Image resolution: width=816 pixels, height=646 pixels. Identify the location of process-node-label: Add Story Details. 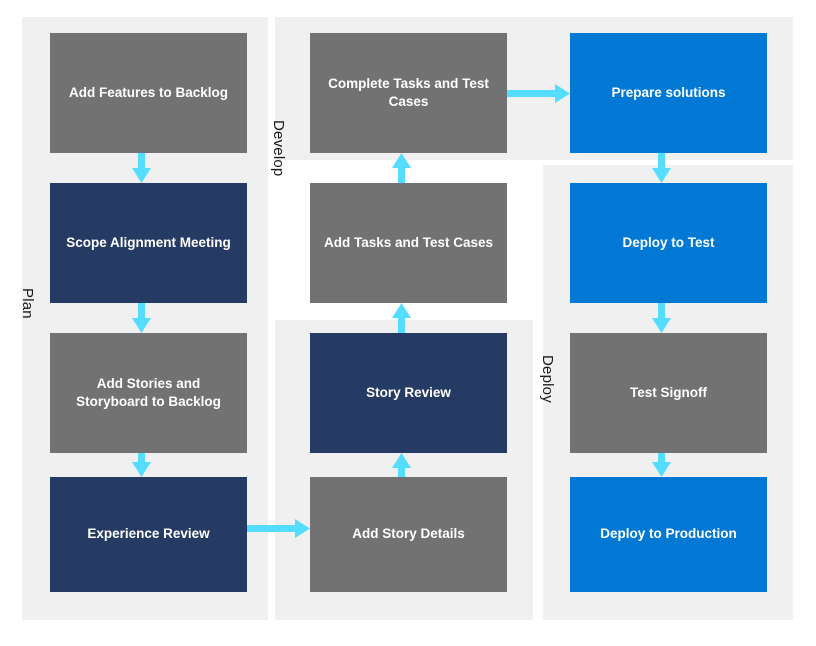
(408, 534).